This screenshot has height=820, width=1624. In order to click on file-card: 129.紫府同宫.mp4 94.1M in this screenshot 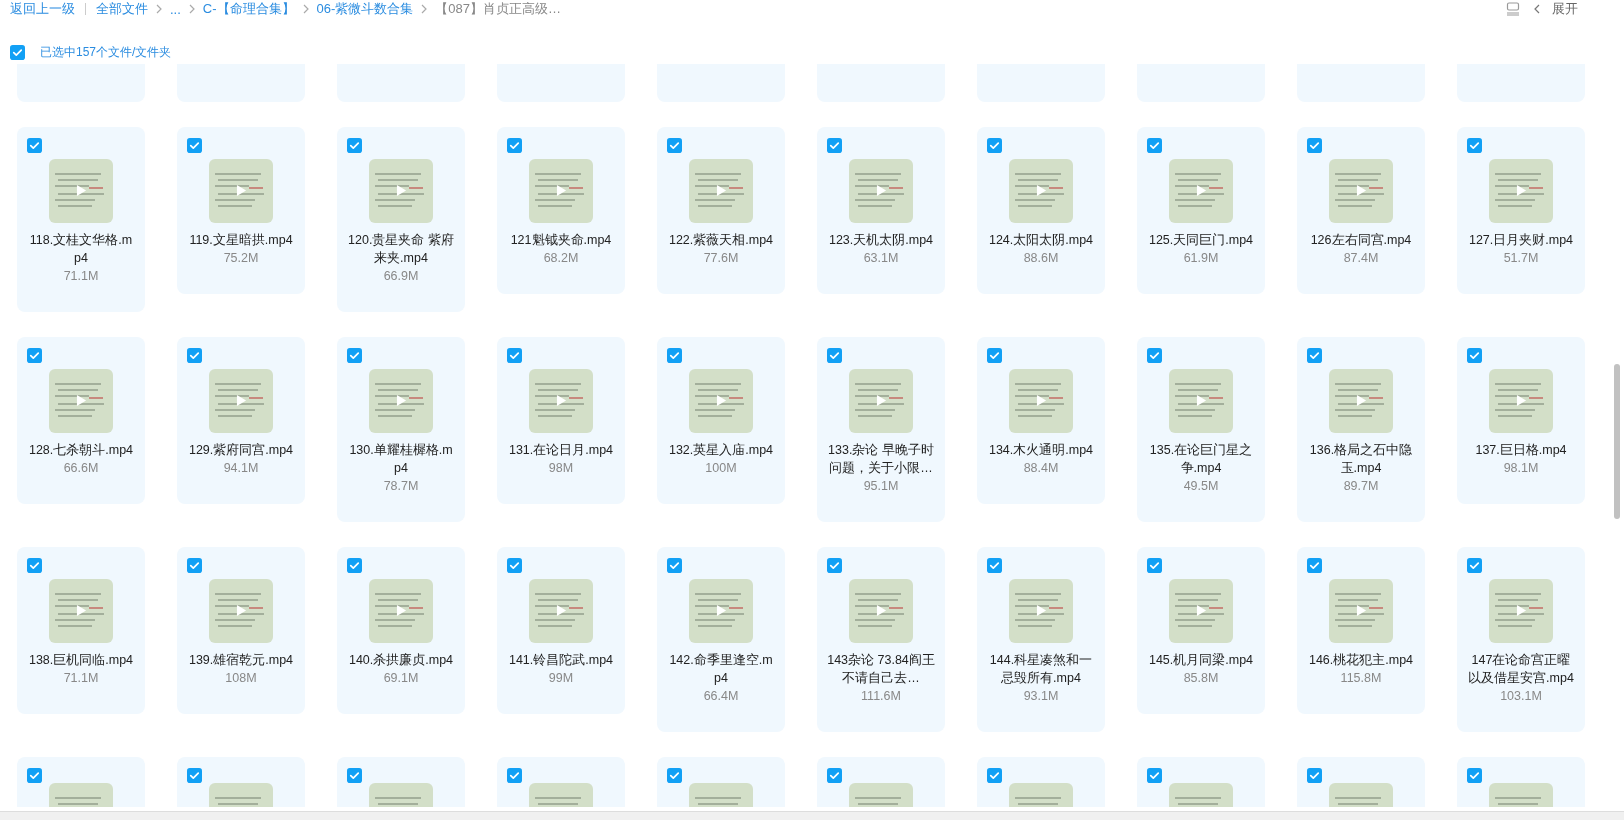, I will do `click(241, 420)`.